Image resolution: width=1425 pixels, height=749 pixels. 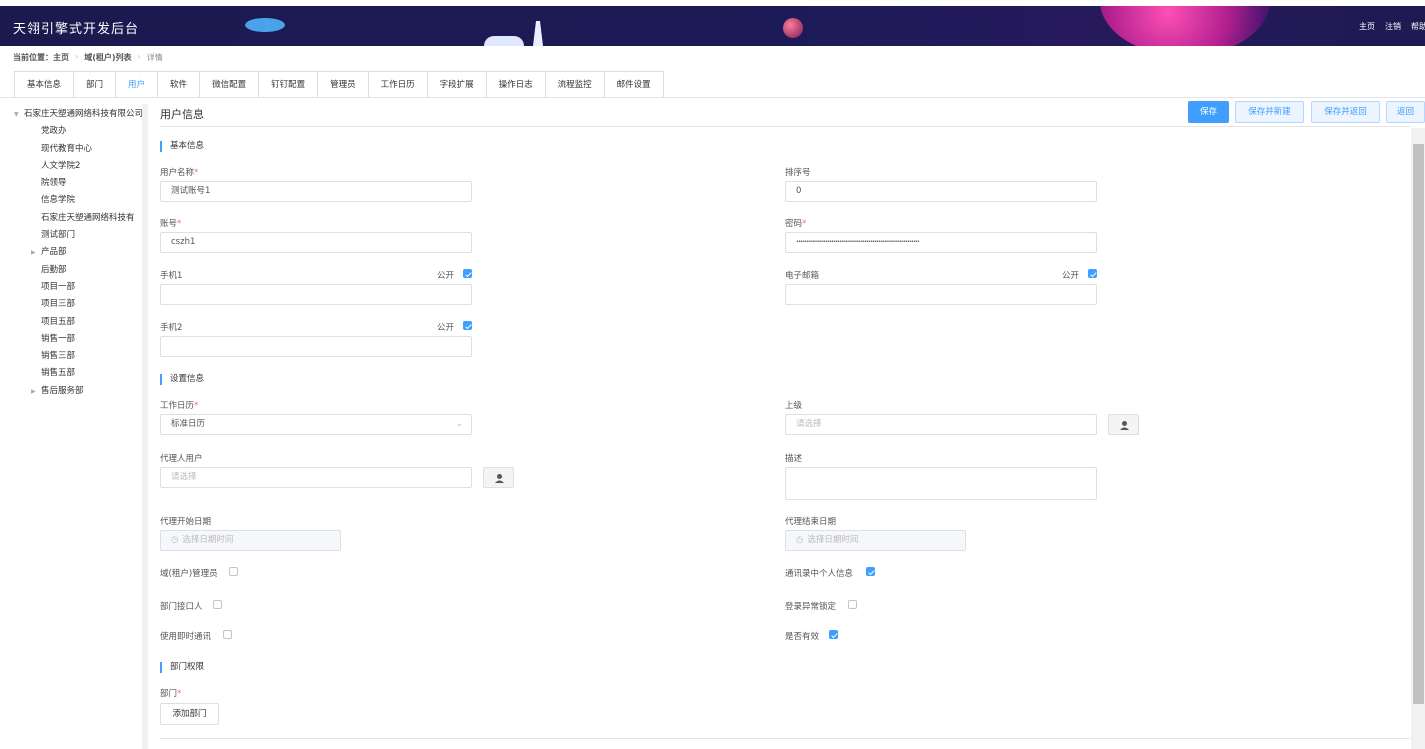 I want to click on breadcrumb-home: 主页, so click(x=61, y=57).